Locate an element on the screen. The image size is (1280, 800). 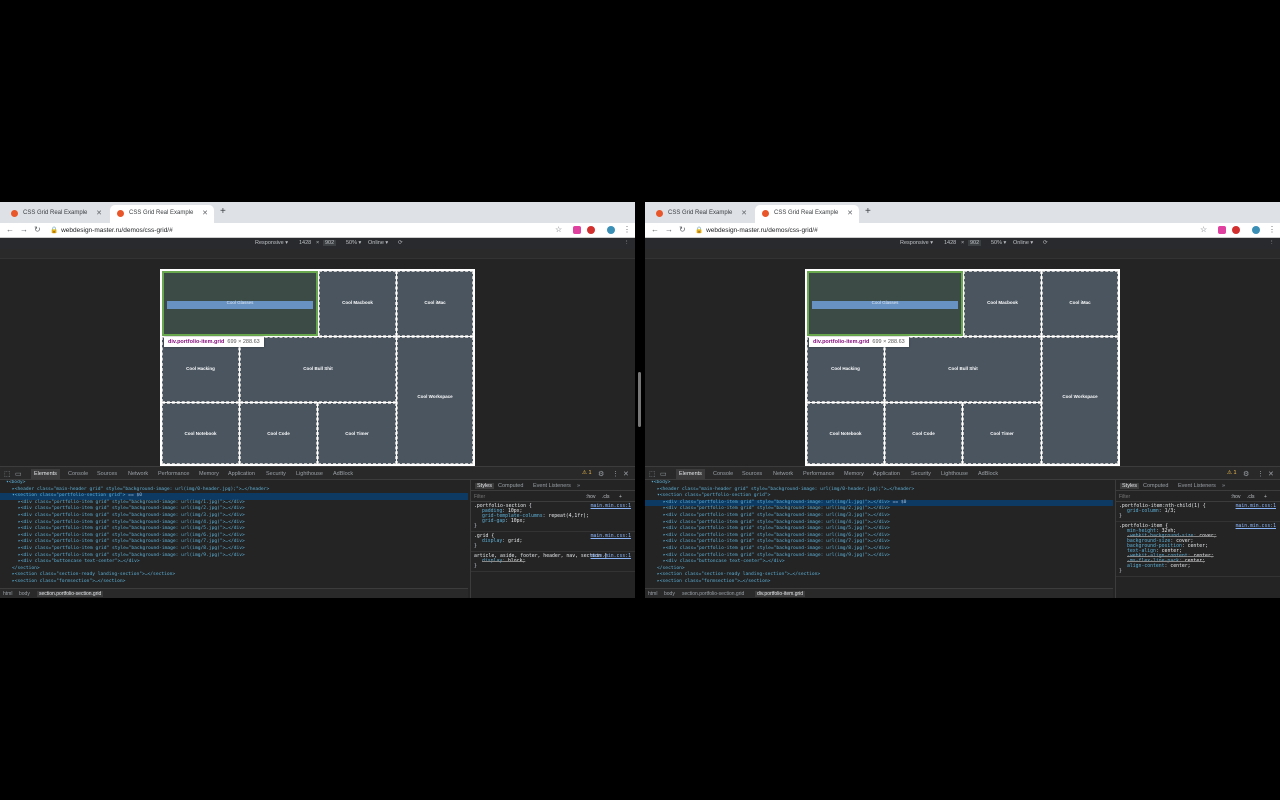
tab-application: Application is located at coordinates (886, 474).